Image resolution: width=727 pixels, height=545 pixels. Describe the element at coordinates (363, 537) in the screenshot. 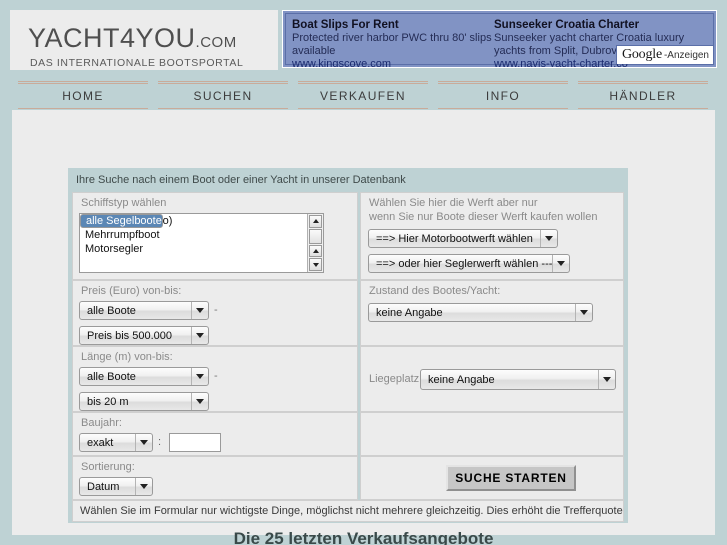

I see `bottom-section-title: Die 25 letzten Verkaufsangebote` at that location.